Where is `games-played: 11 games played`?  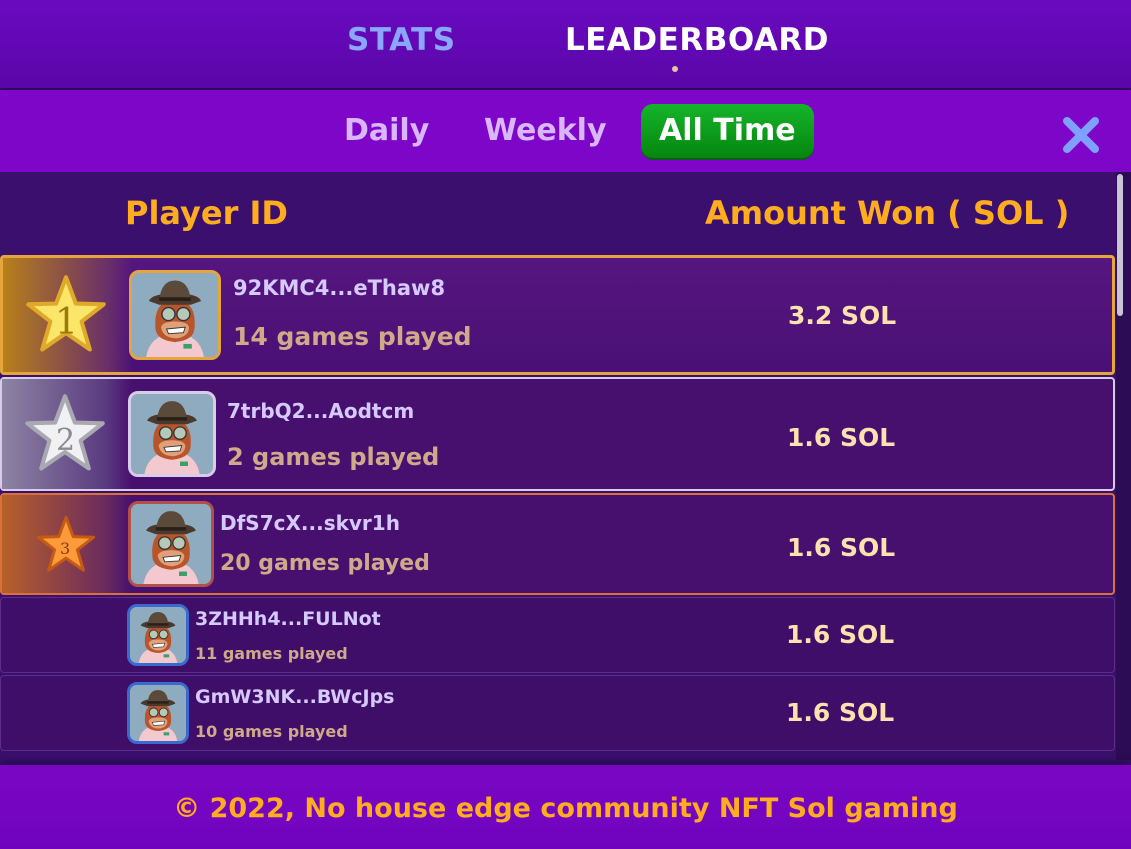 games-played: 11 games played is located at coordinates (271, 653).